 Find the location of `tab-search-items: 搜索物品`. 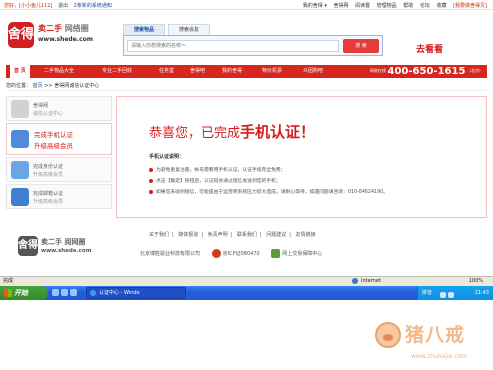

tab-search-items: 搜索物品 is located at coordinates (144, 29).